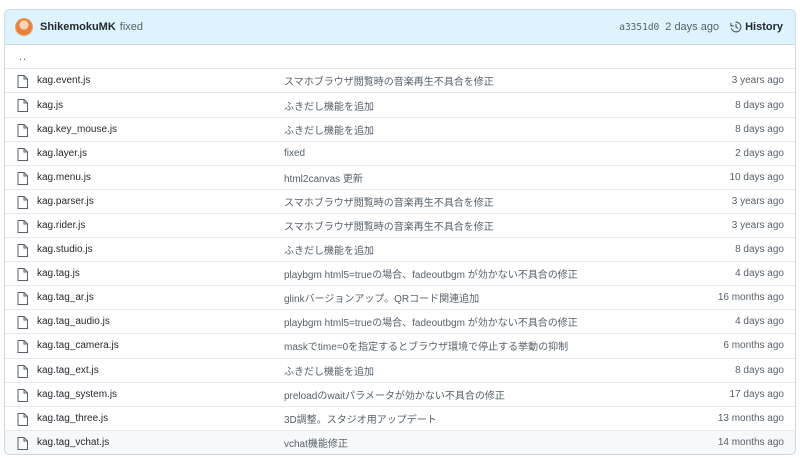  Describe the element at coordinates (757, 394) in the screenshot. I see `file-commit-age: 17 days ago` at that location.